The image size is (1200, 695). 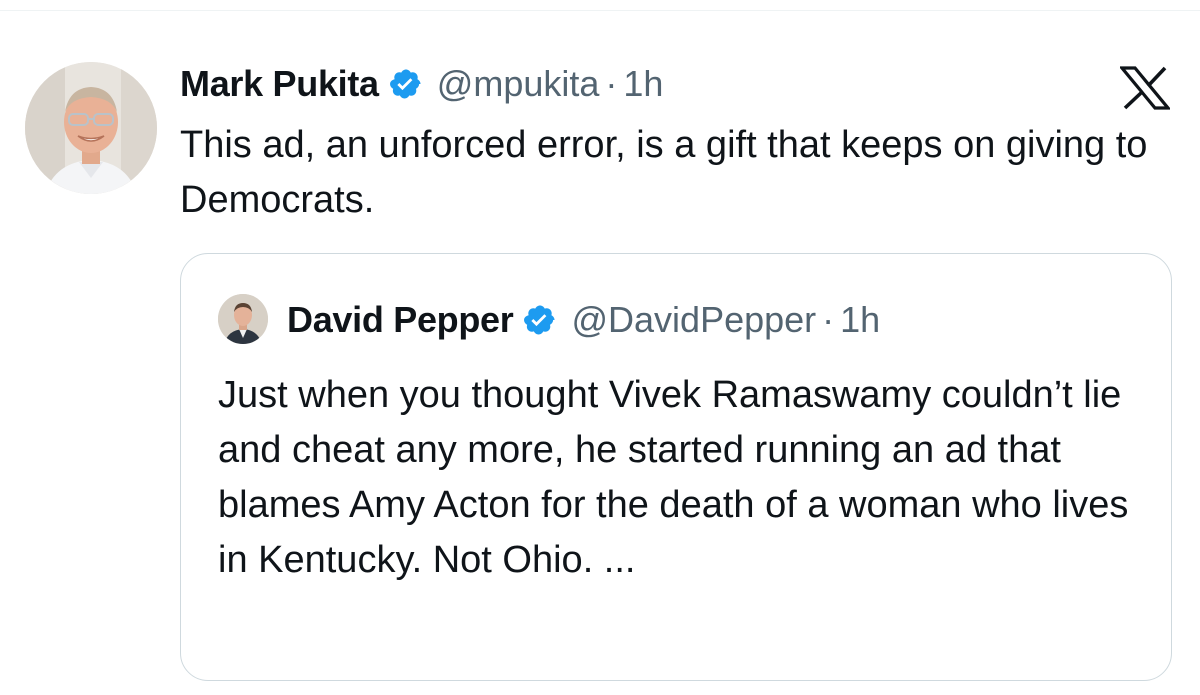 I want to click on quoted-tweet-header: David Pepper @DavidPepper · 1h, so click(x=583, y=320).